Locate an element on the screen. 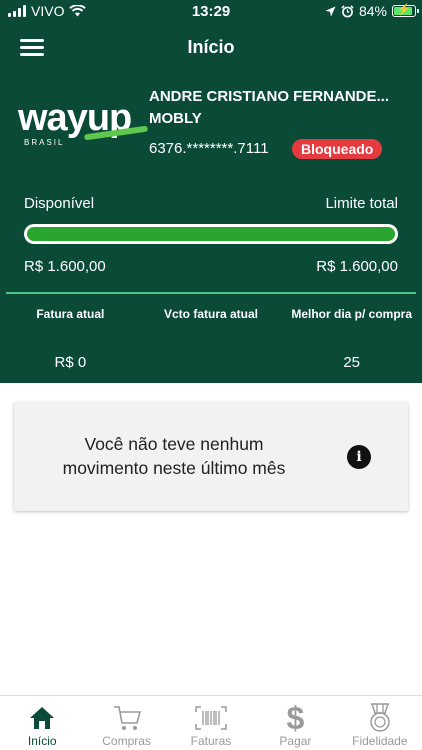  limit-progress-bar is located at coordinates (211, 234).